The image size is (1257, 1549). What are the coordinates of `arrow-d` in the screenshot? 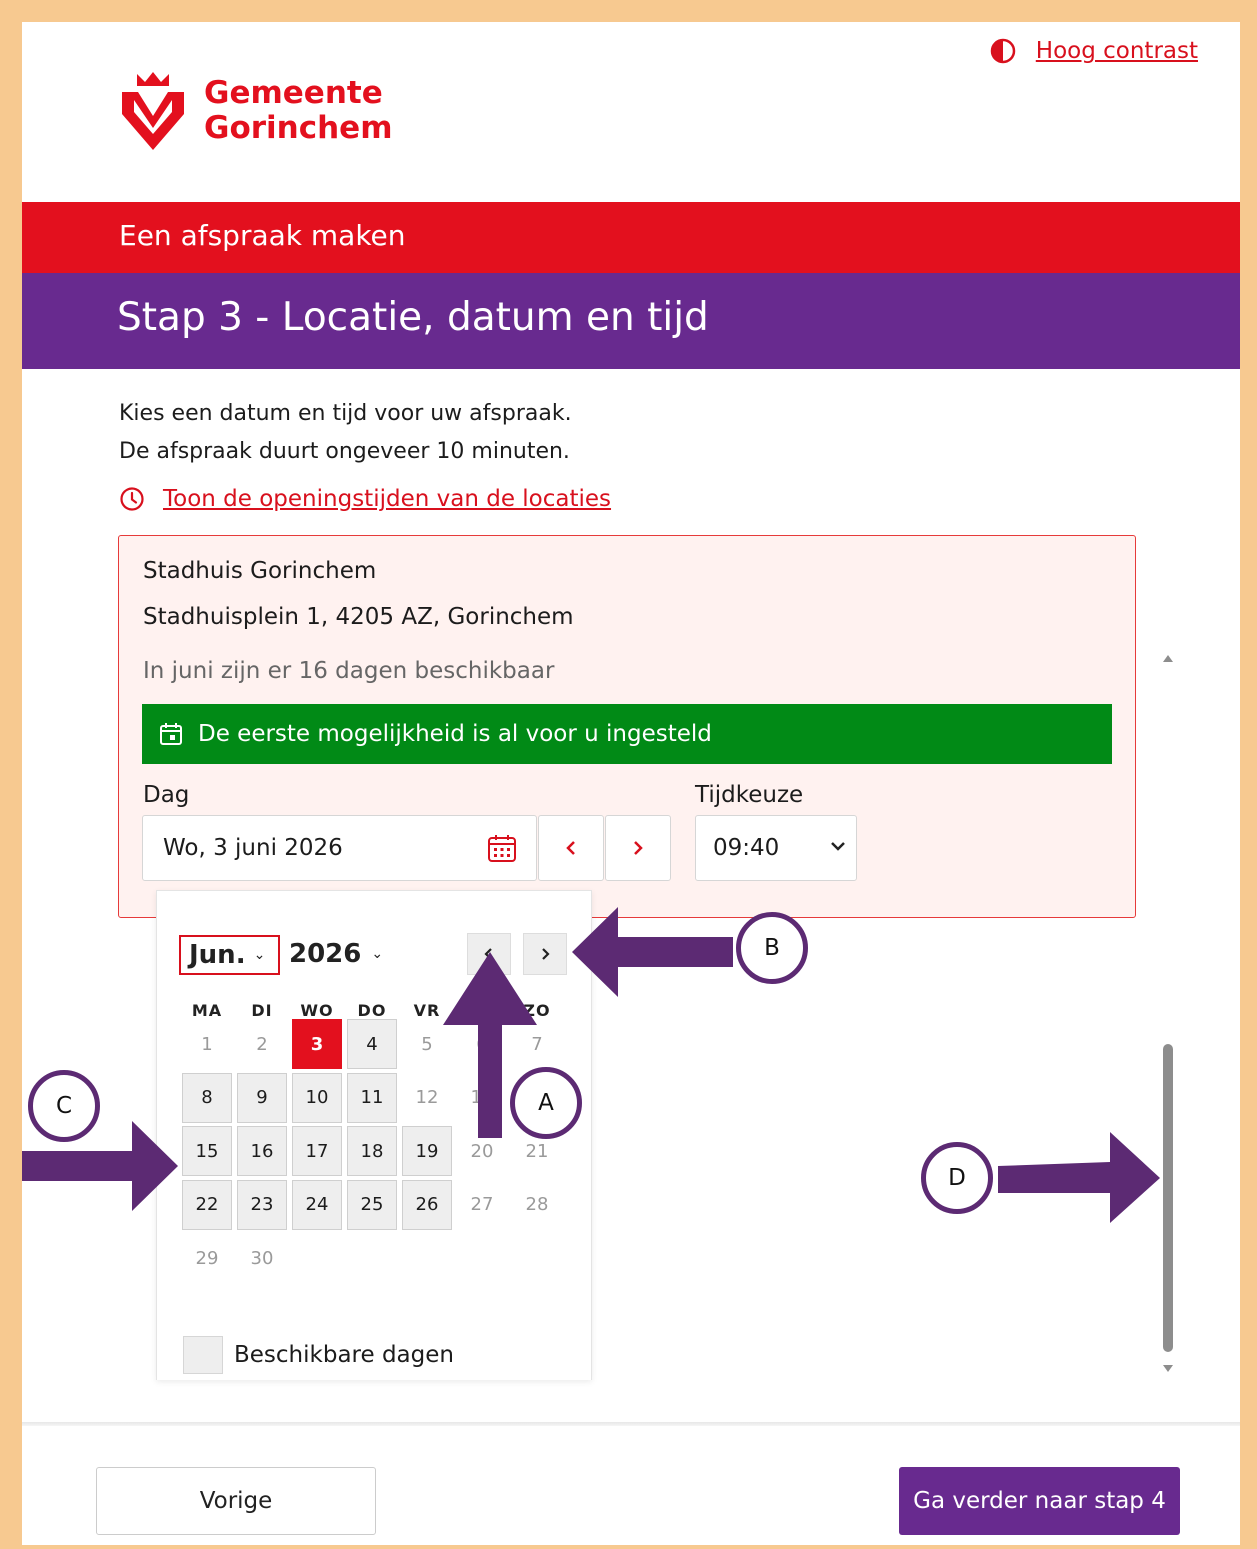 It's located at (1079, 1177).